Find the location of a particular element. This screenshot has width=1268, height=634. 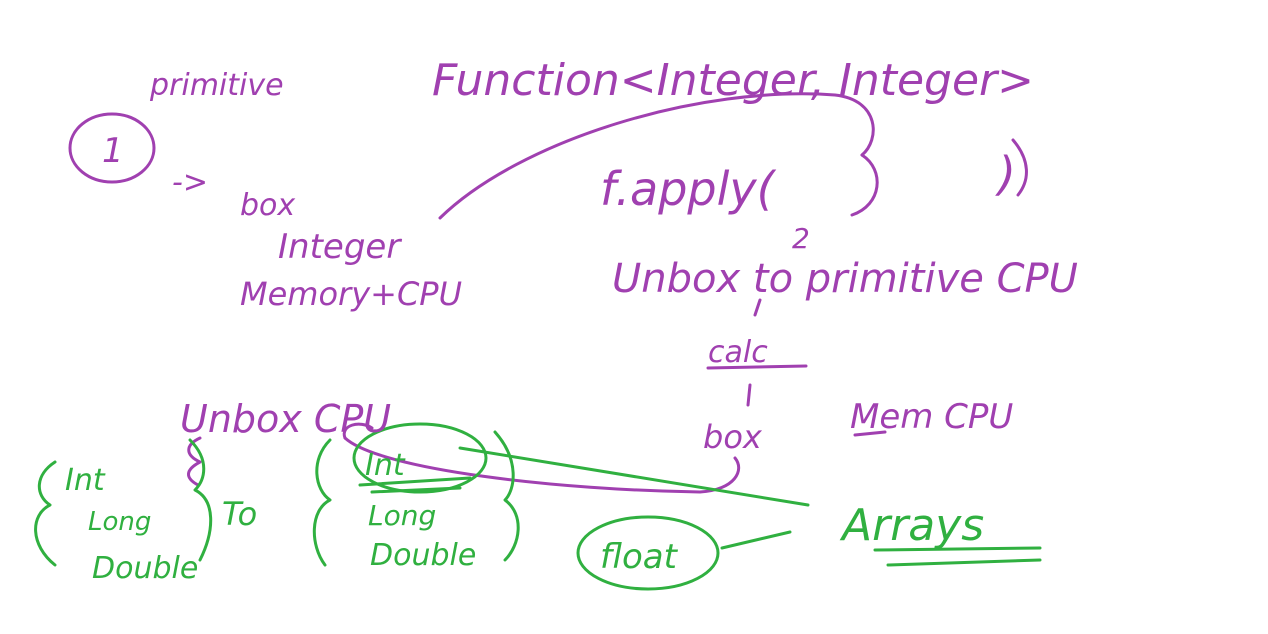

unbox-to-primitive-label: Unbox to primitive CPU is located at coordinates (845, 279).